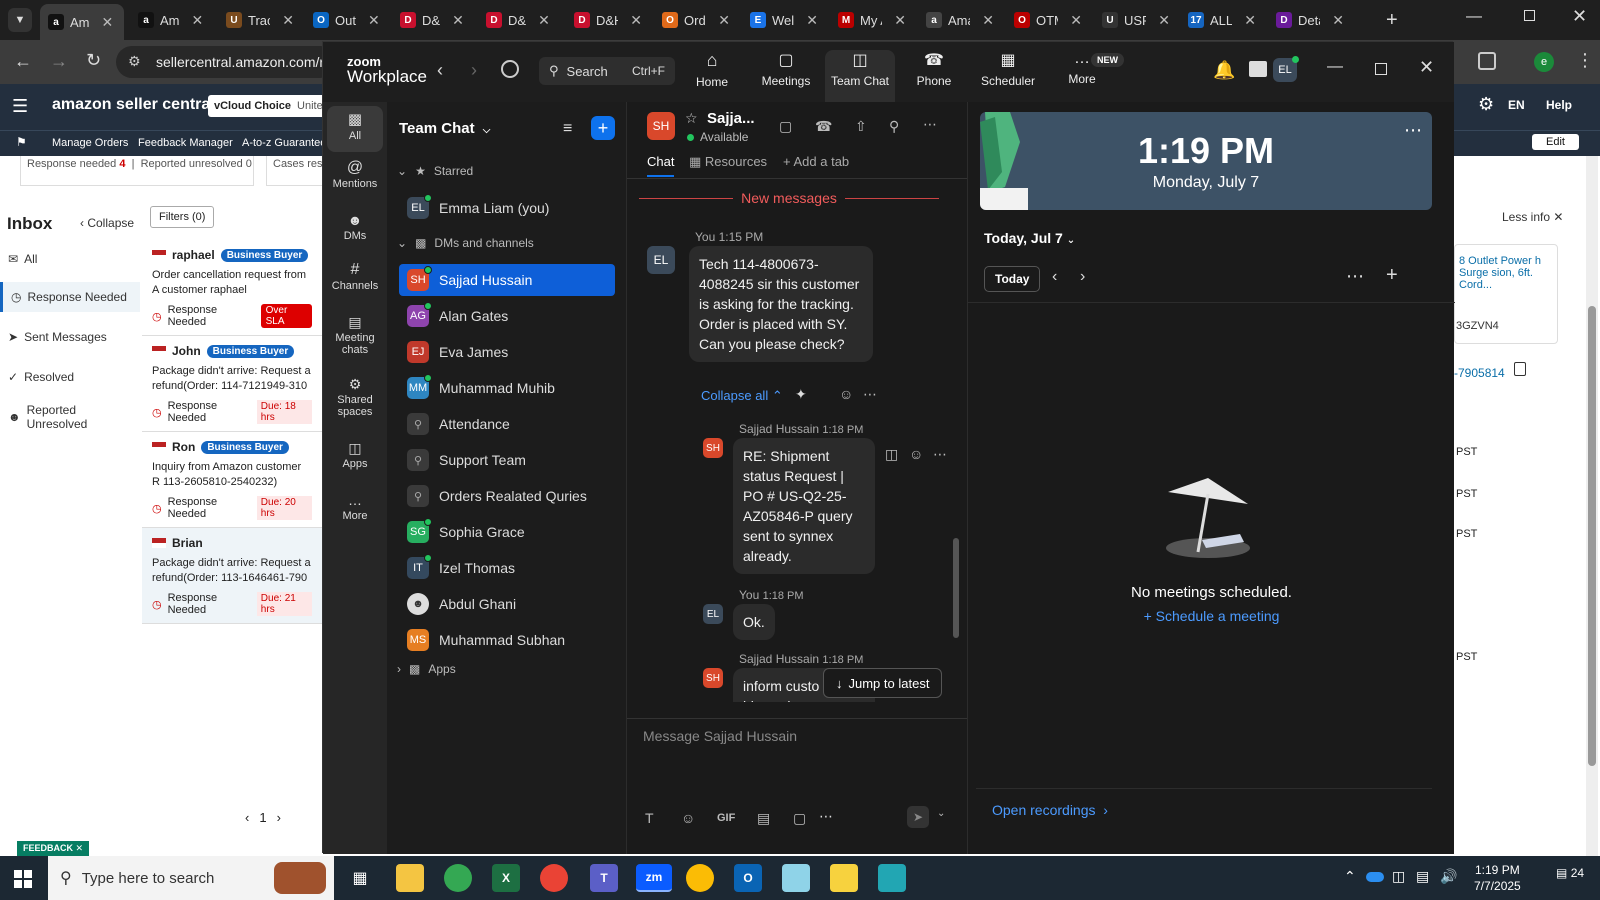  Describe the element at coordinates (754, 622) in the screenshot. I see `message-bubble: Ok.` at that location.